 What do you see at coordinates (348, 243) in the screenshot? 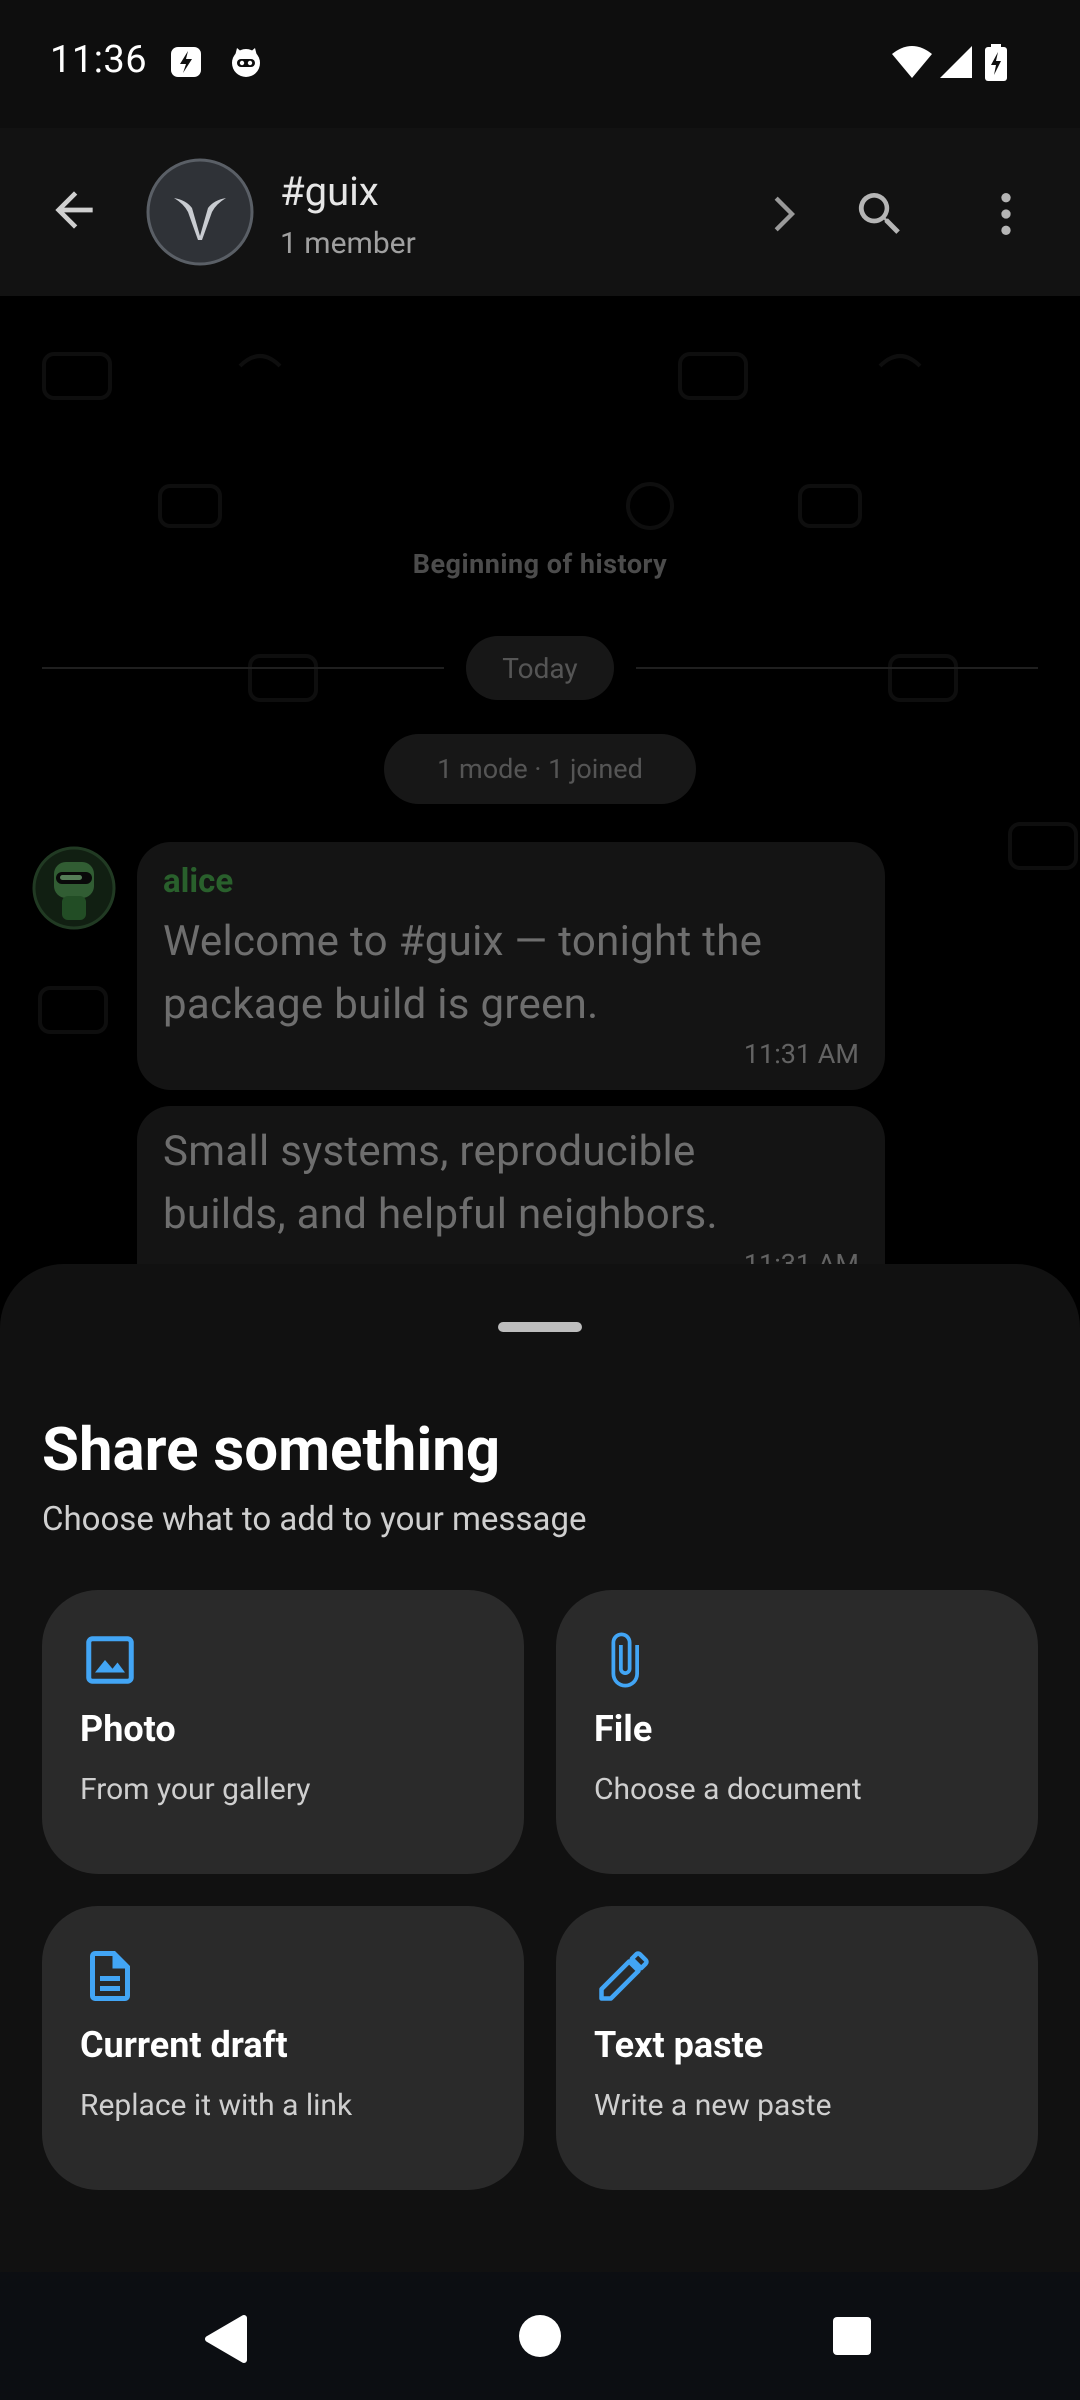
I see `member-count: 1 member` at bounding box center [348, 243].